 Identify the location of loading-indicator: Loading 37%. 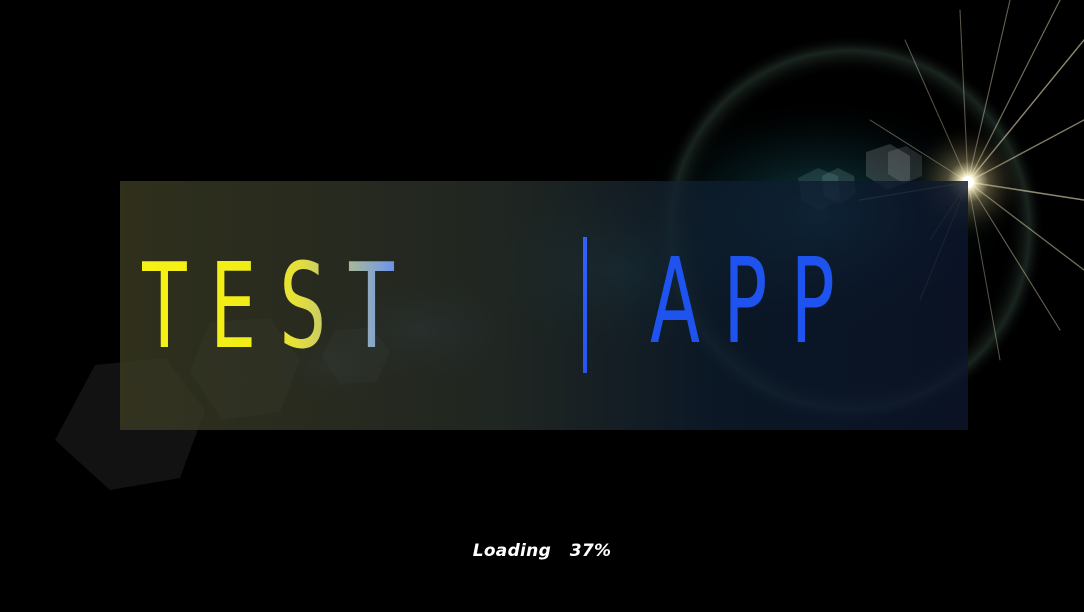
(542, 551).